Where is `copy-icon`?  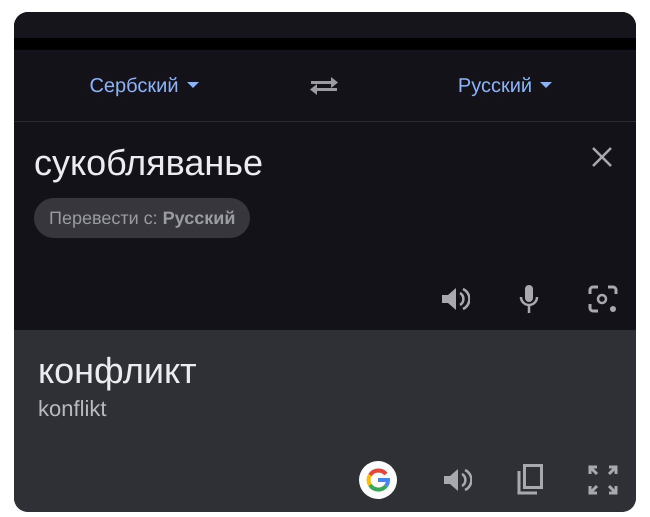 copy-icon is located at coordinates (530, 480).